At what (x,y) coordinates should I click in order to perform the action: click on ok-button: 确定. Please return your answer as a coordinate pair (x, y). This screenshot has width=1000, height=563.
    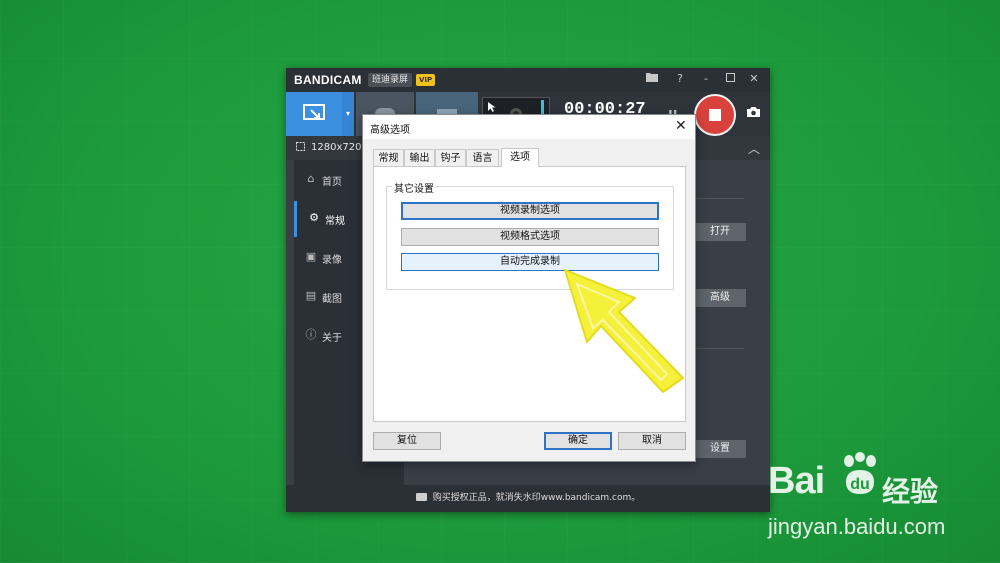
    Looking at the image, I should click on (578, 441).